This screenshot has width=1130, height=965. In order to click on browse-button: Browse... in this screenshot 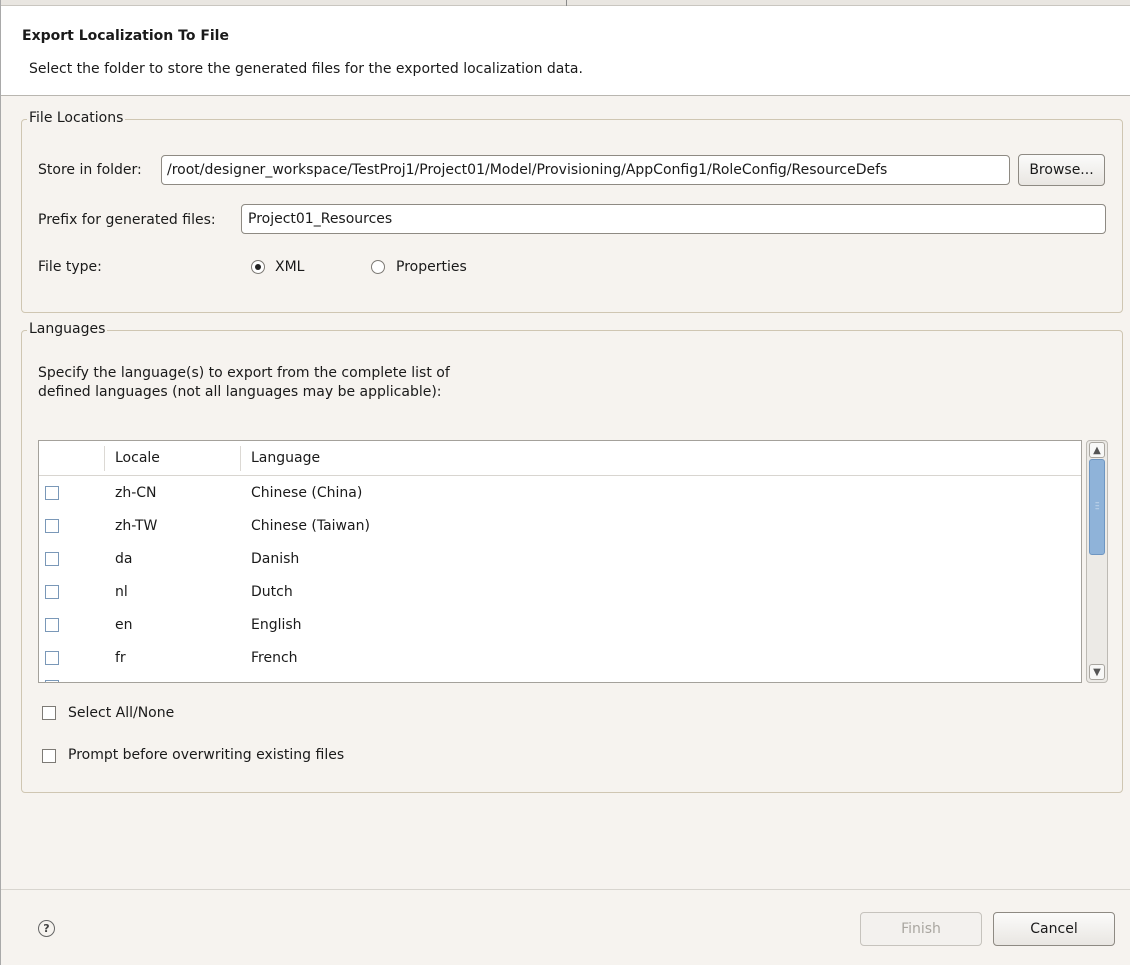, I will do `click(1061, 170)`.